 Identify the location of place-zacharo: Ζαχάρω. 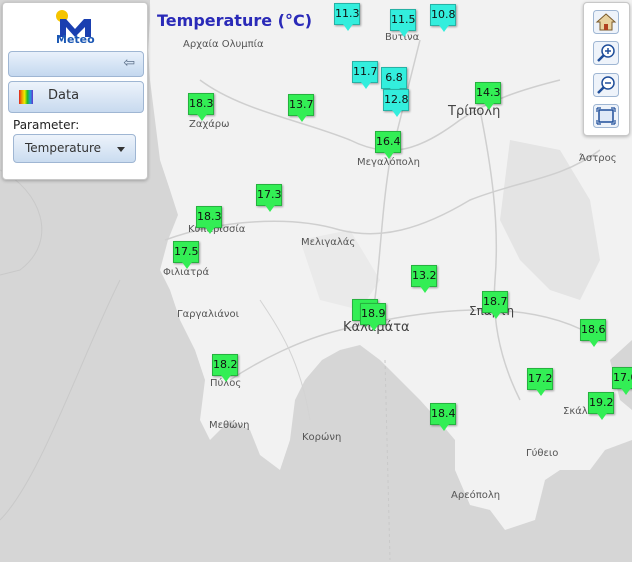
(209, 124).